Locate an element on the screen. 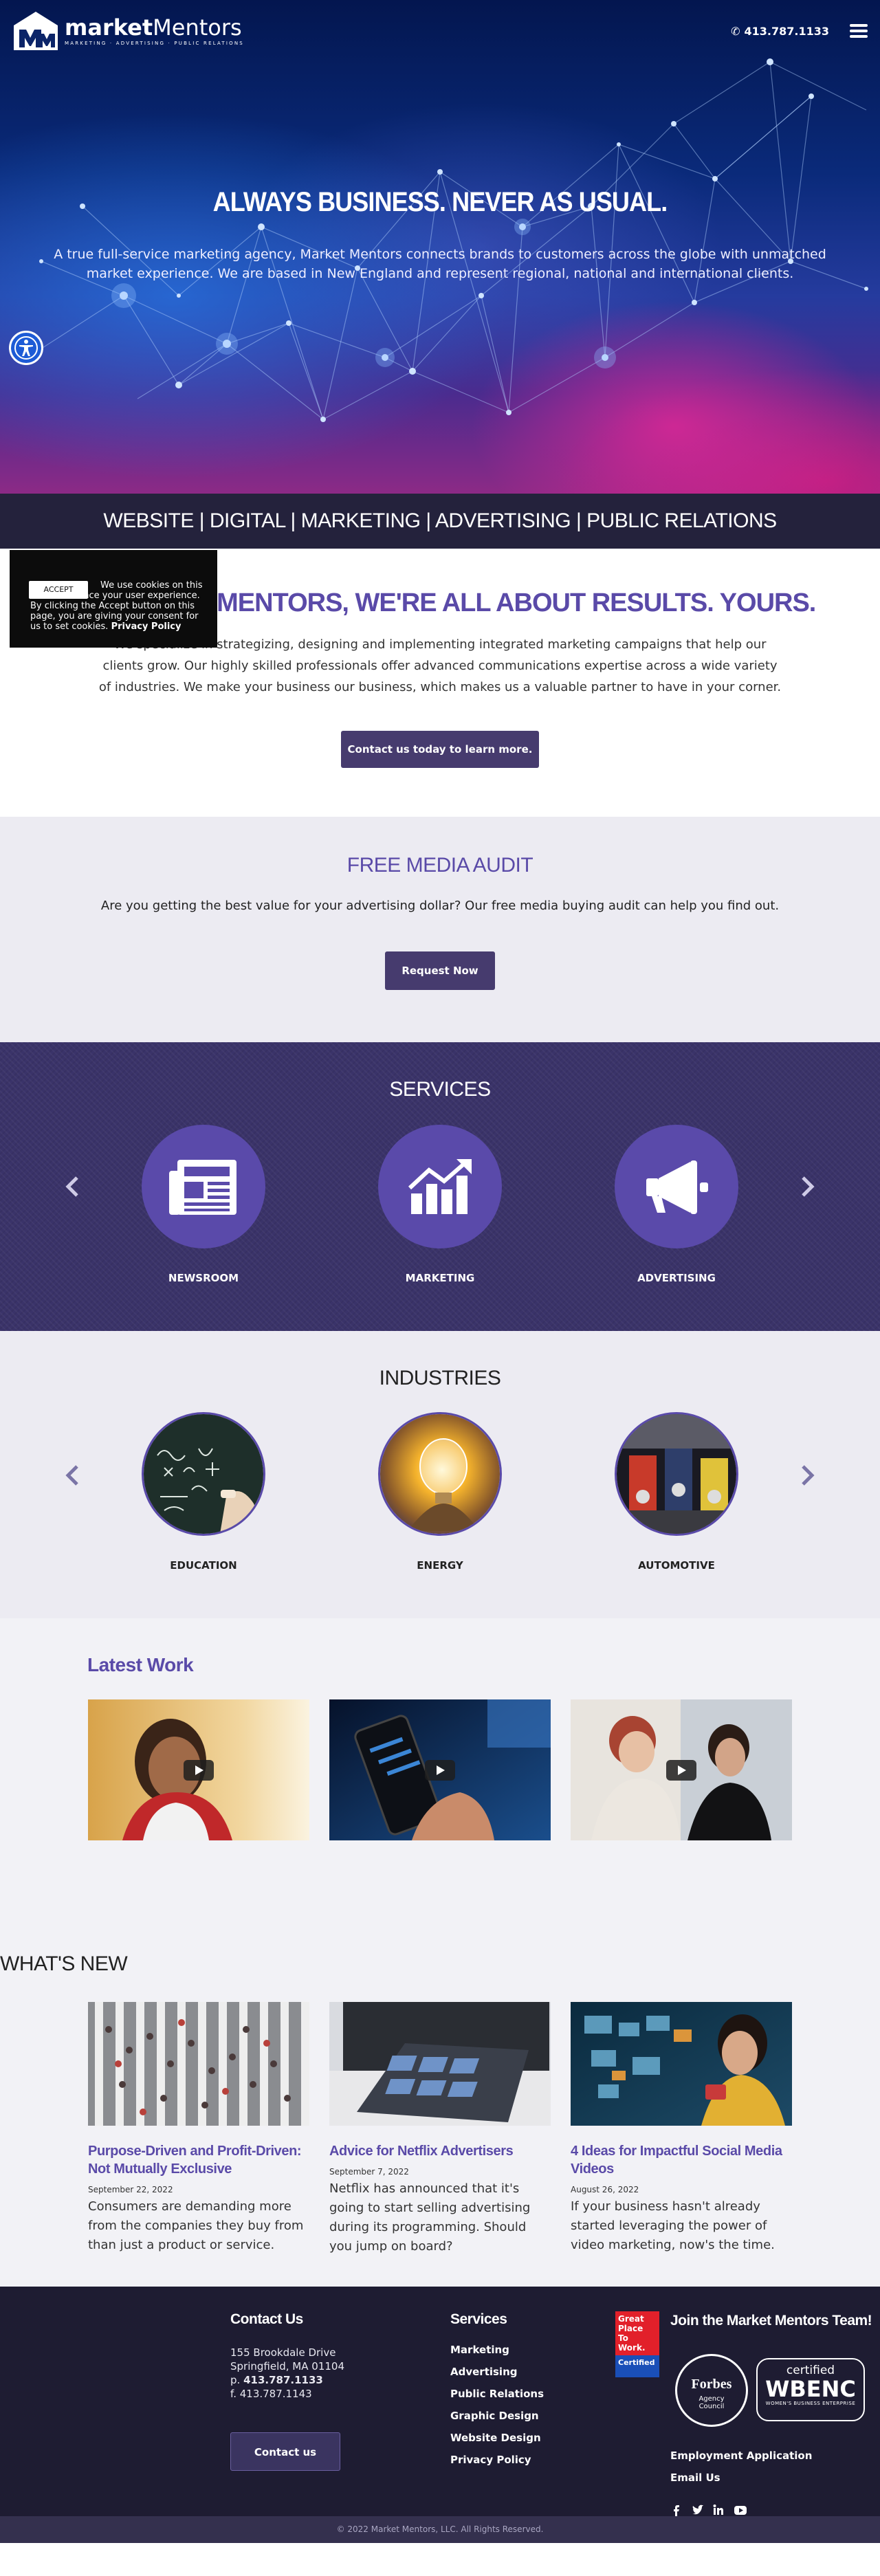  service-advertising: ADVERTISING is located at coordinates (676, 1204).